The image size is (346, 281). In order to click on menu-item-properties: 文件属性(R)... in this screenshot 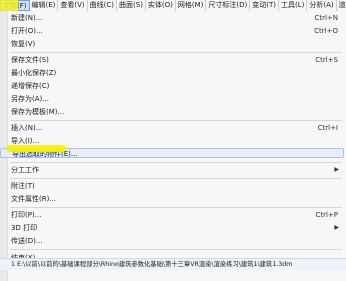, I will do `click(172, 199)`.